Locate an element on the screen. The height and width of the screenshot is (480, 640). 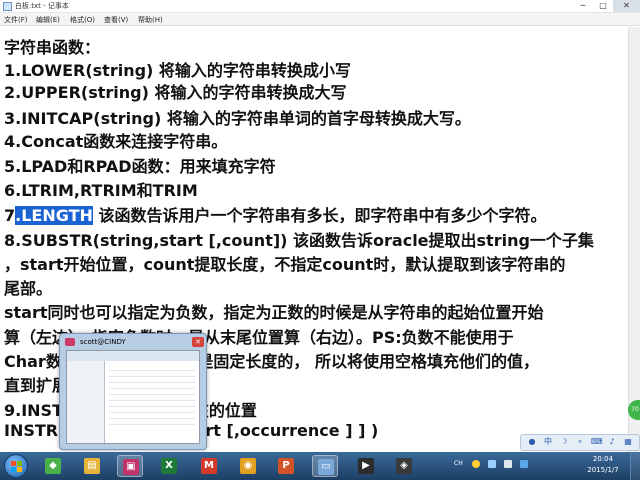
text-line: 6.LTRIM,RTRIM和TRIM is located at coordinates (101, 190).